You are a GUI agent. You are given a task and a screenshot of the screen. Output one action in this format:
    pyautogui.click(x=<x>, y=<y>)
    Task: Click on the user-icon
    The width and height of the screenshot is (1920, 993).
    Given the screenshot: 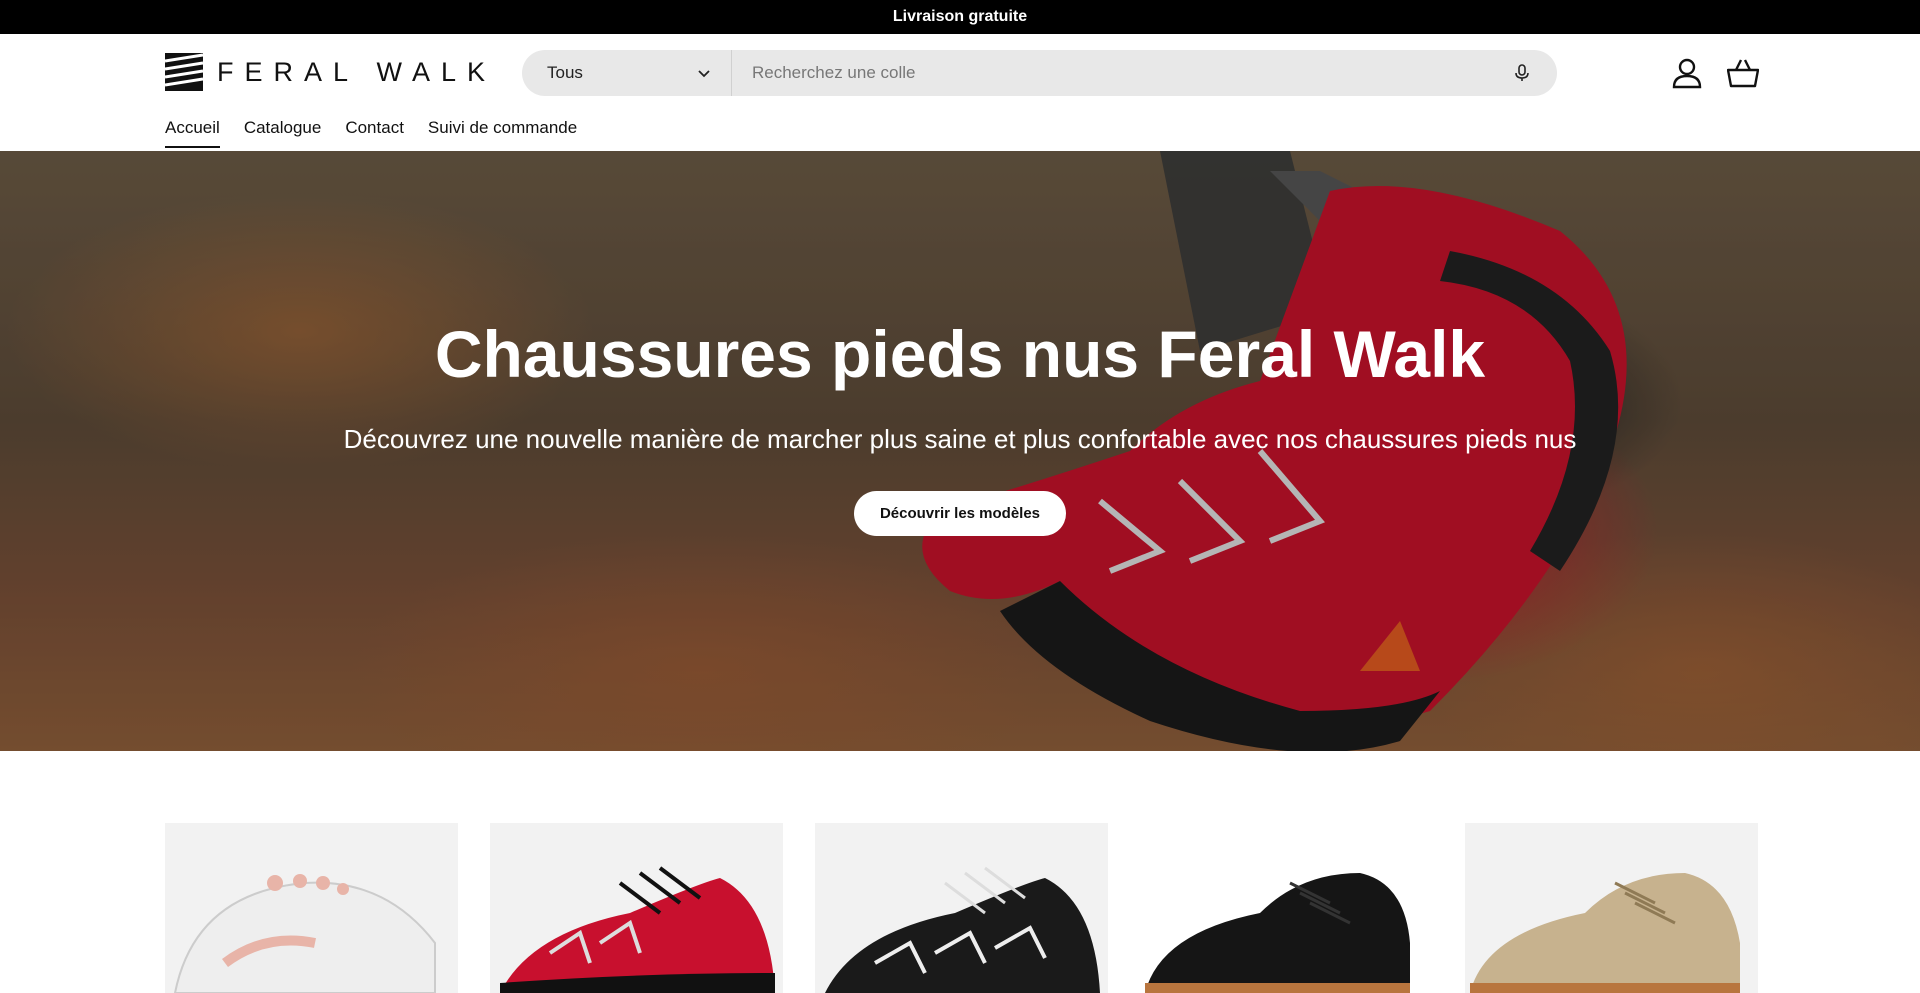 What is the action you would take?
    pyautogui.click(x=1687, y=73)
    